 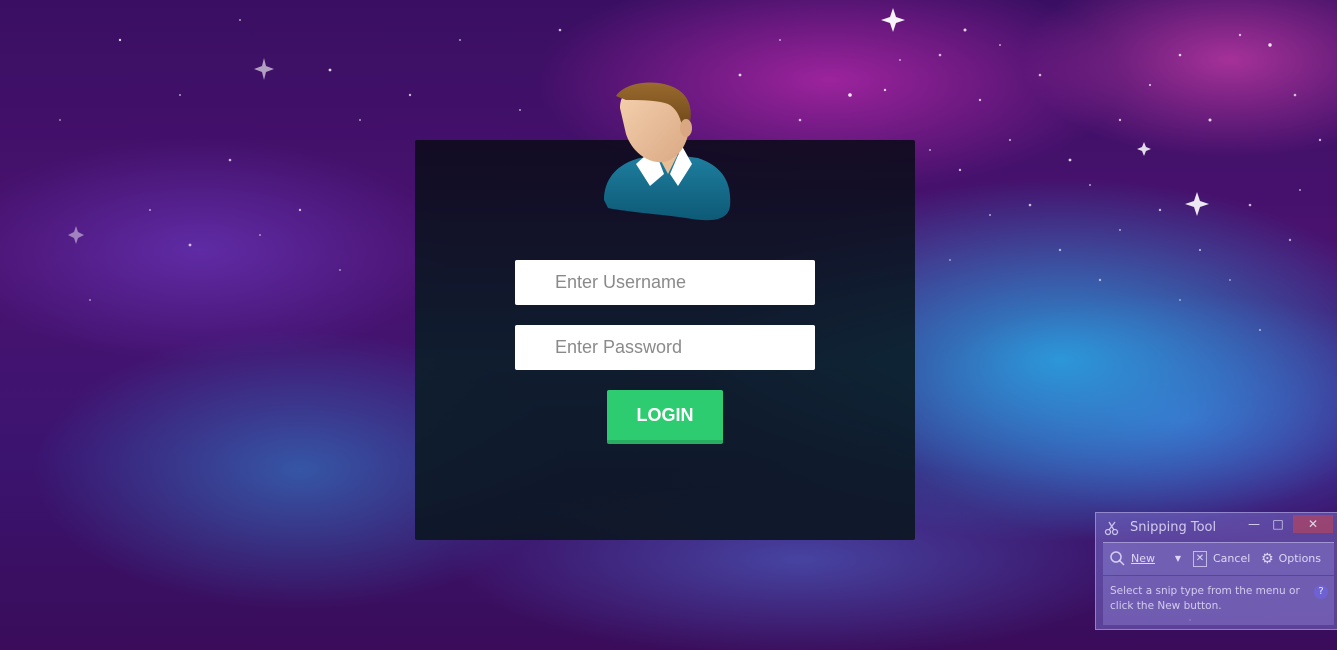 What do you see at coordinates (665, 417) in the screenshot?
I see `login-button: LOGIN` at bounding box center [665, 417].